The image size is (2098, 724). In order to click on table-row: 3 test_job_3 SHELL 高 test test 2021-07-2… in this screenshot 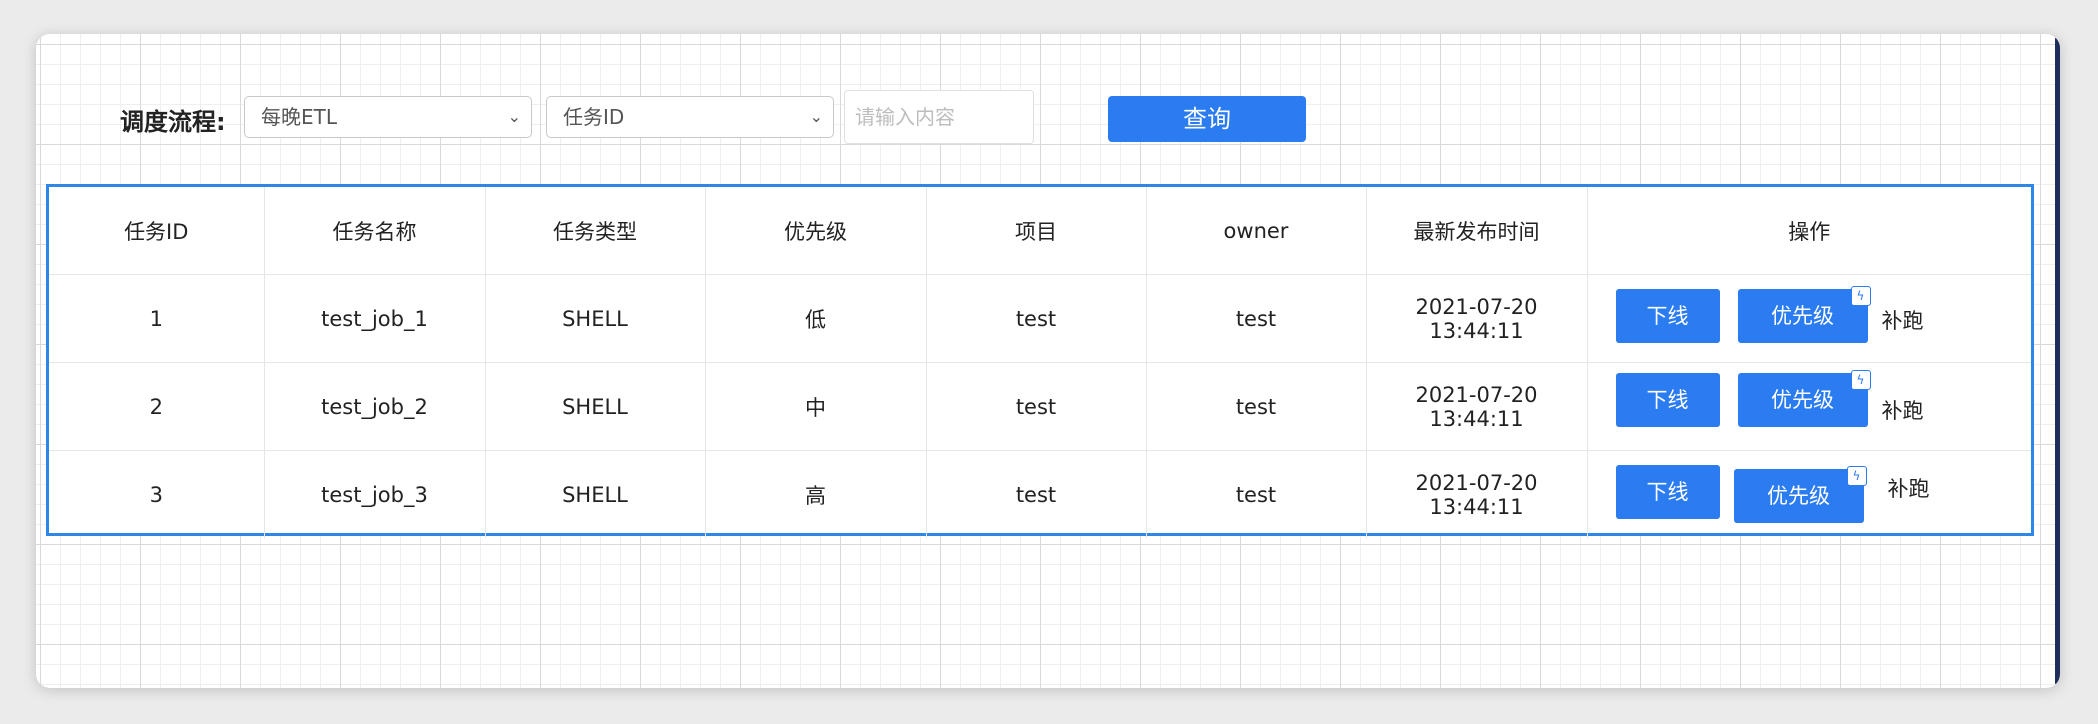, I will do `click(1040, 494)`.